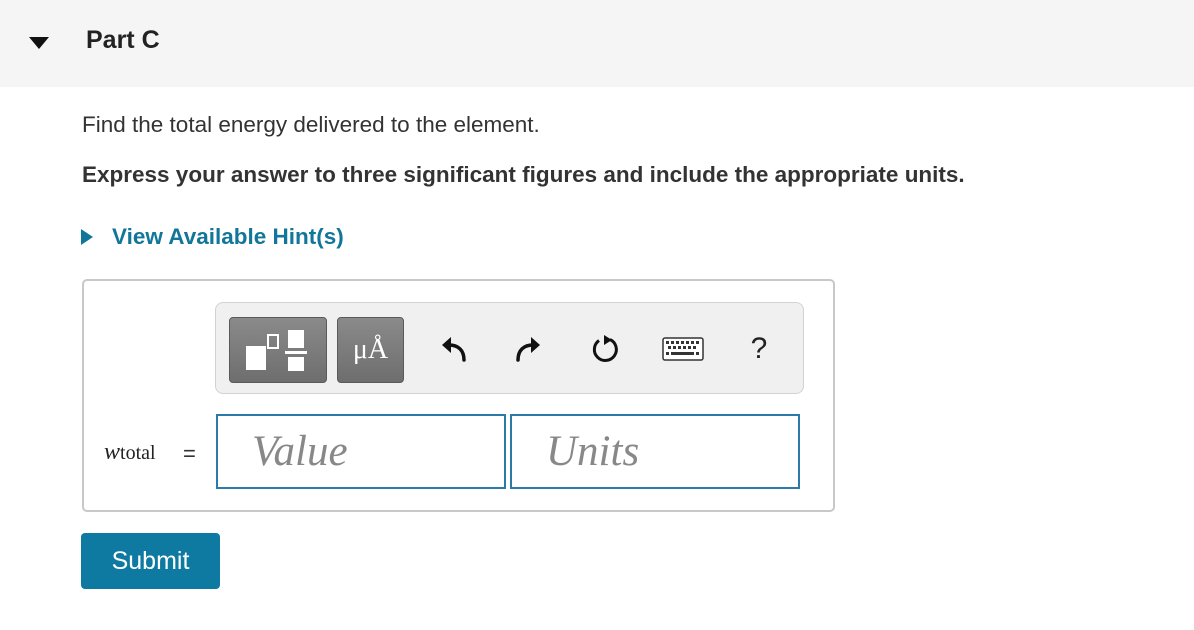  I want to click on keyboard-button, so click(683, 349).